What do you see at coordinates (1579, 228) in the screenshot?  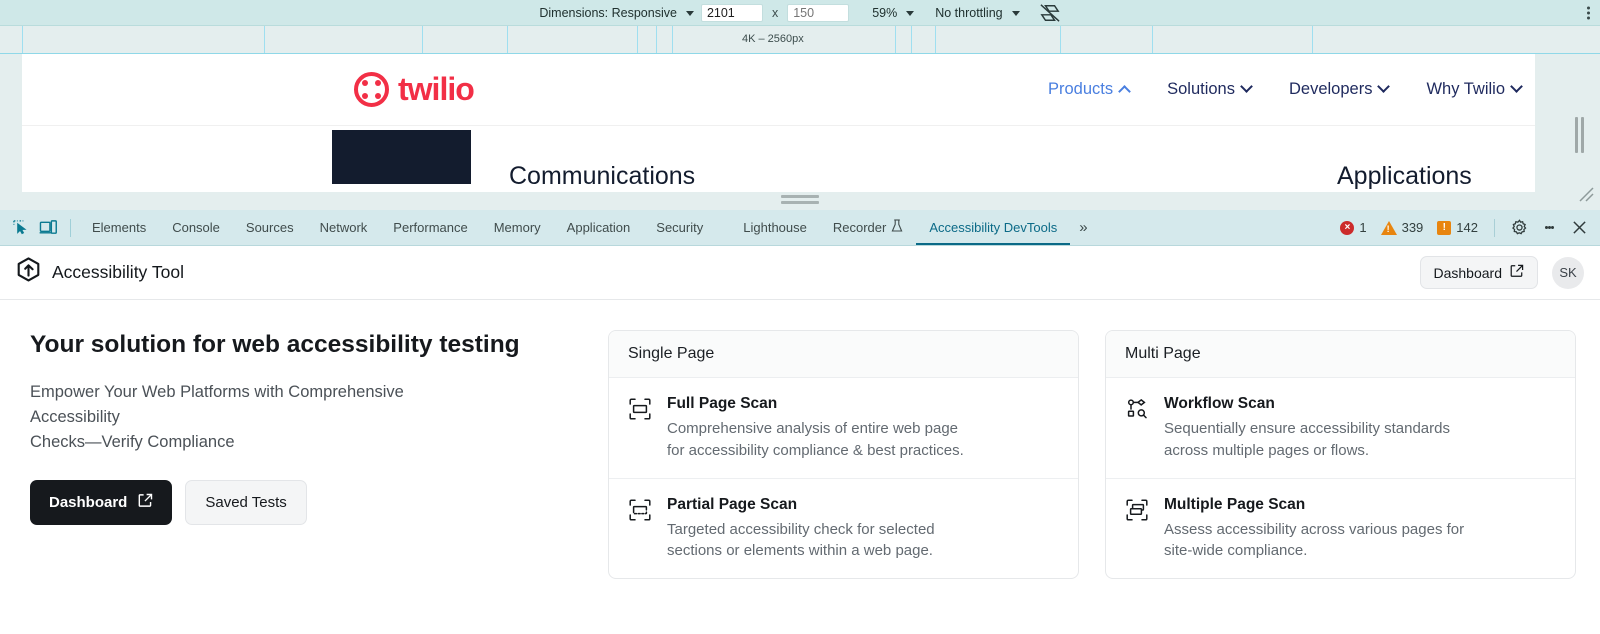 I see `close-icon` at bounding box center [1579, 228].